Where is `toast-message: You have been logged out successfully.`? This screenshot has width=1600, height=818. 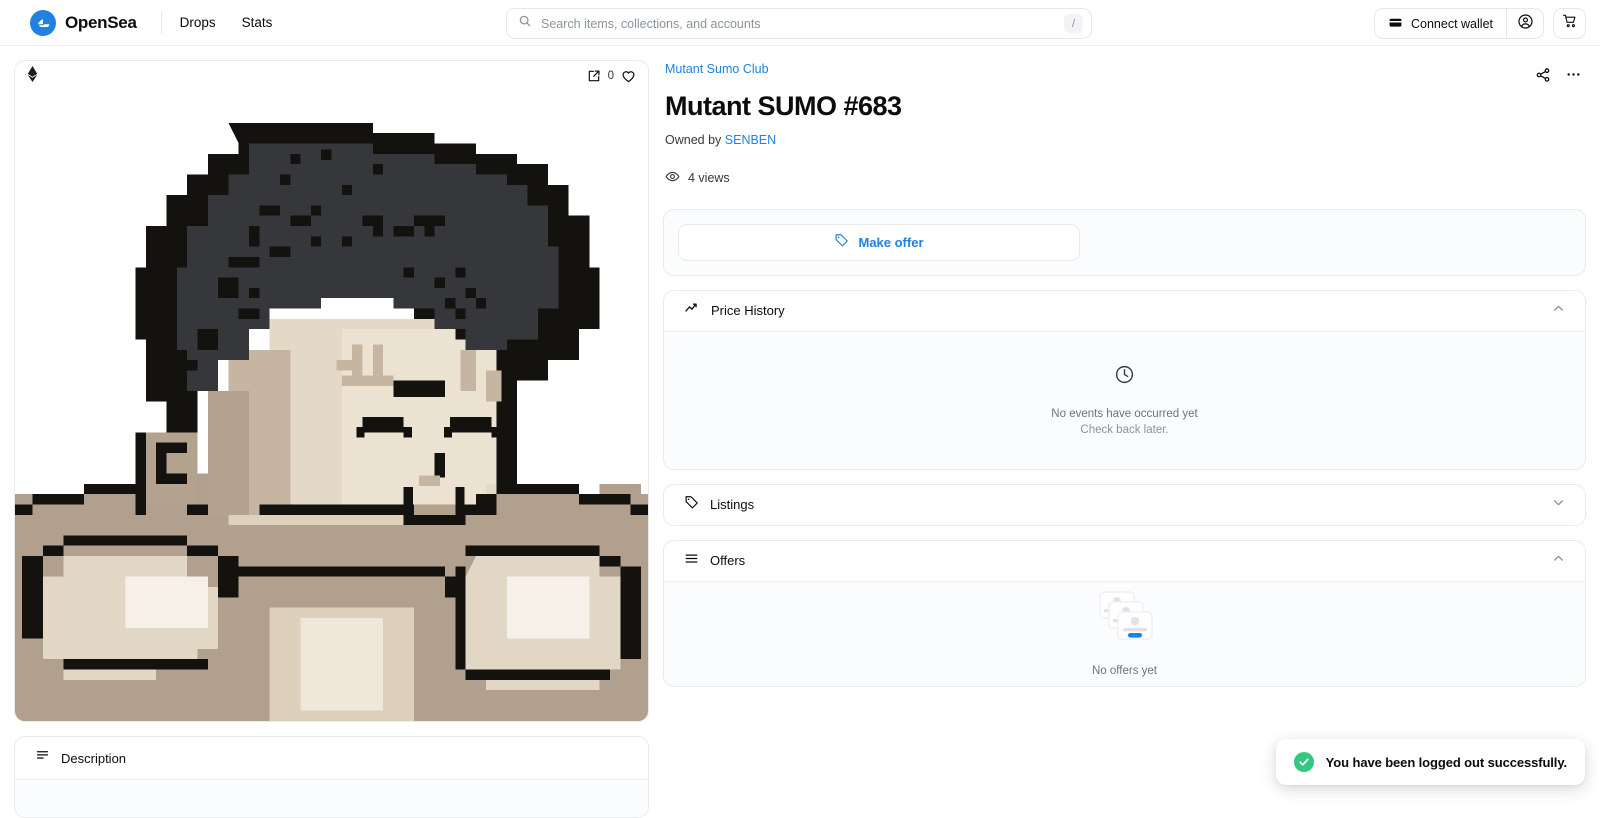
toast-message: You have been logged out successfully. is located at coordinates (1446, 762).